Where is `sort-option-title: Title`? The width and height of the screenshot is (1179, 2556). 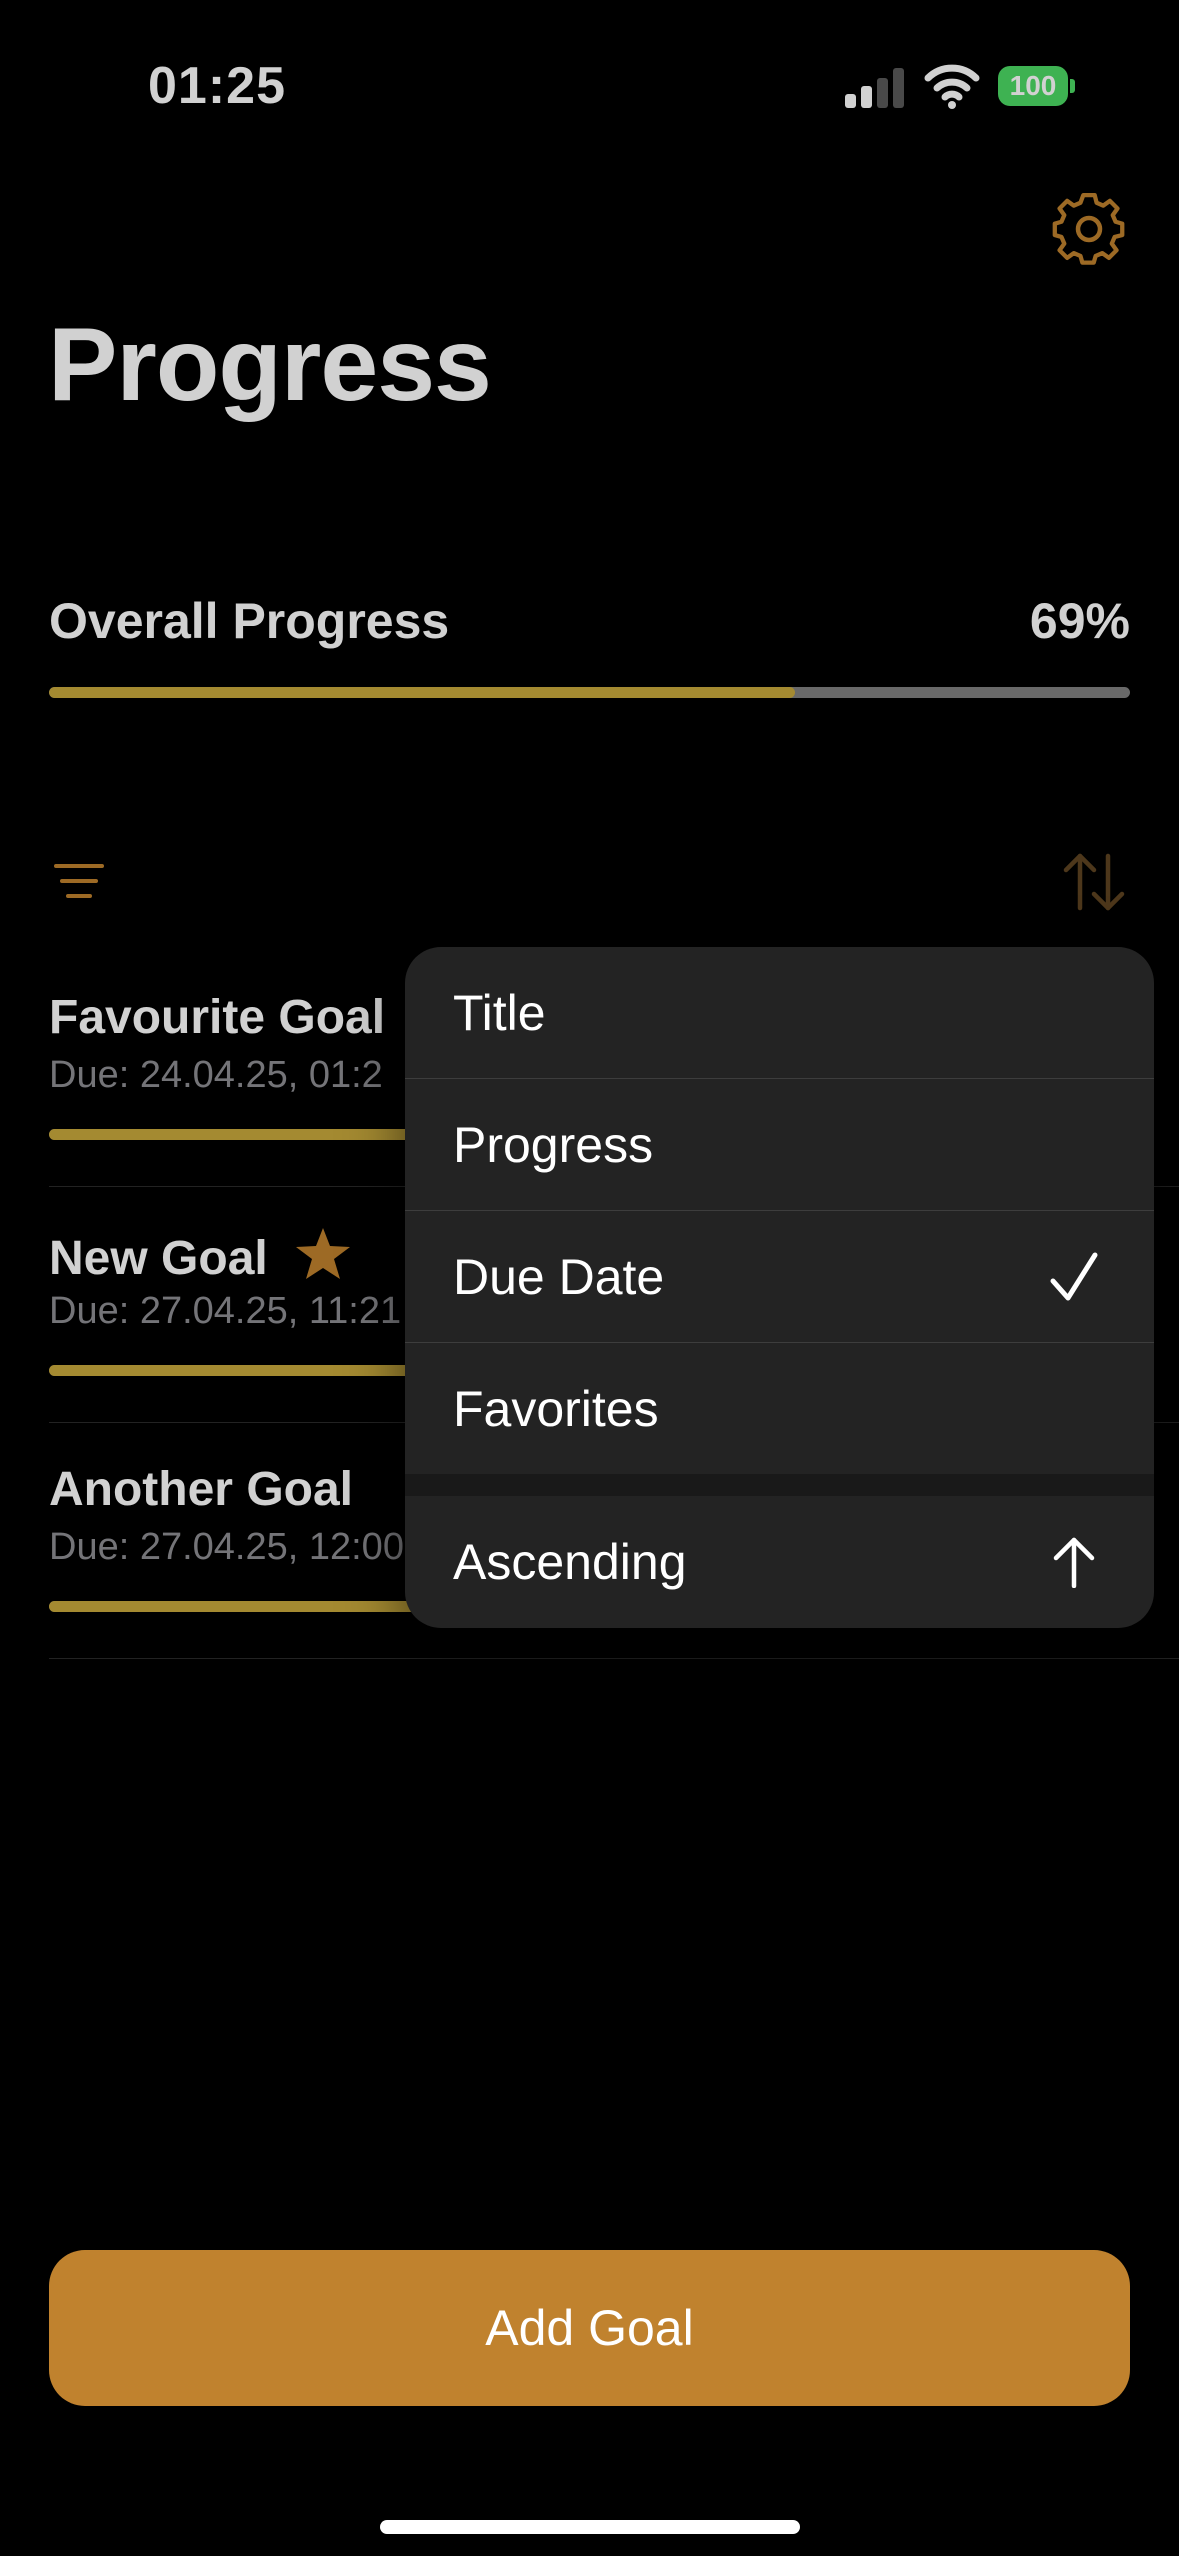 sort-option-title: Title is located at coordinates (779, 1013).